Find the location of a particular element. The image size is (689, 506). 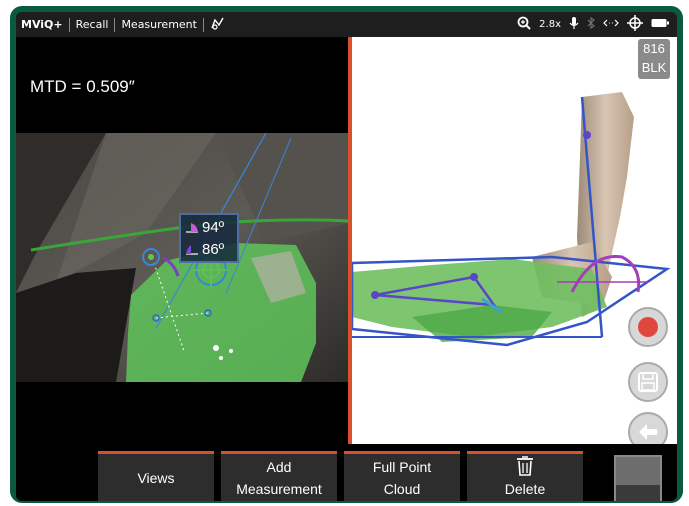

views-label: Views is located at coordinates (156, 477).